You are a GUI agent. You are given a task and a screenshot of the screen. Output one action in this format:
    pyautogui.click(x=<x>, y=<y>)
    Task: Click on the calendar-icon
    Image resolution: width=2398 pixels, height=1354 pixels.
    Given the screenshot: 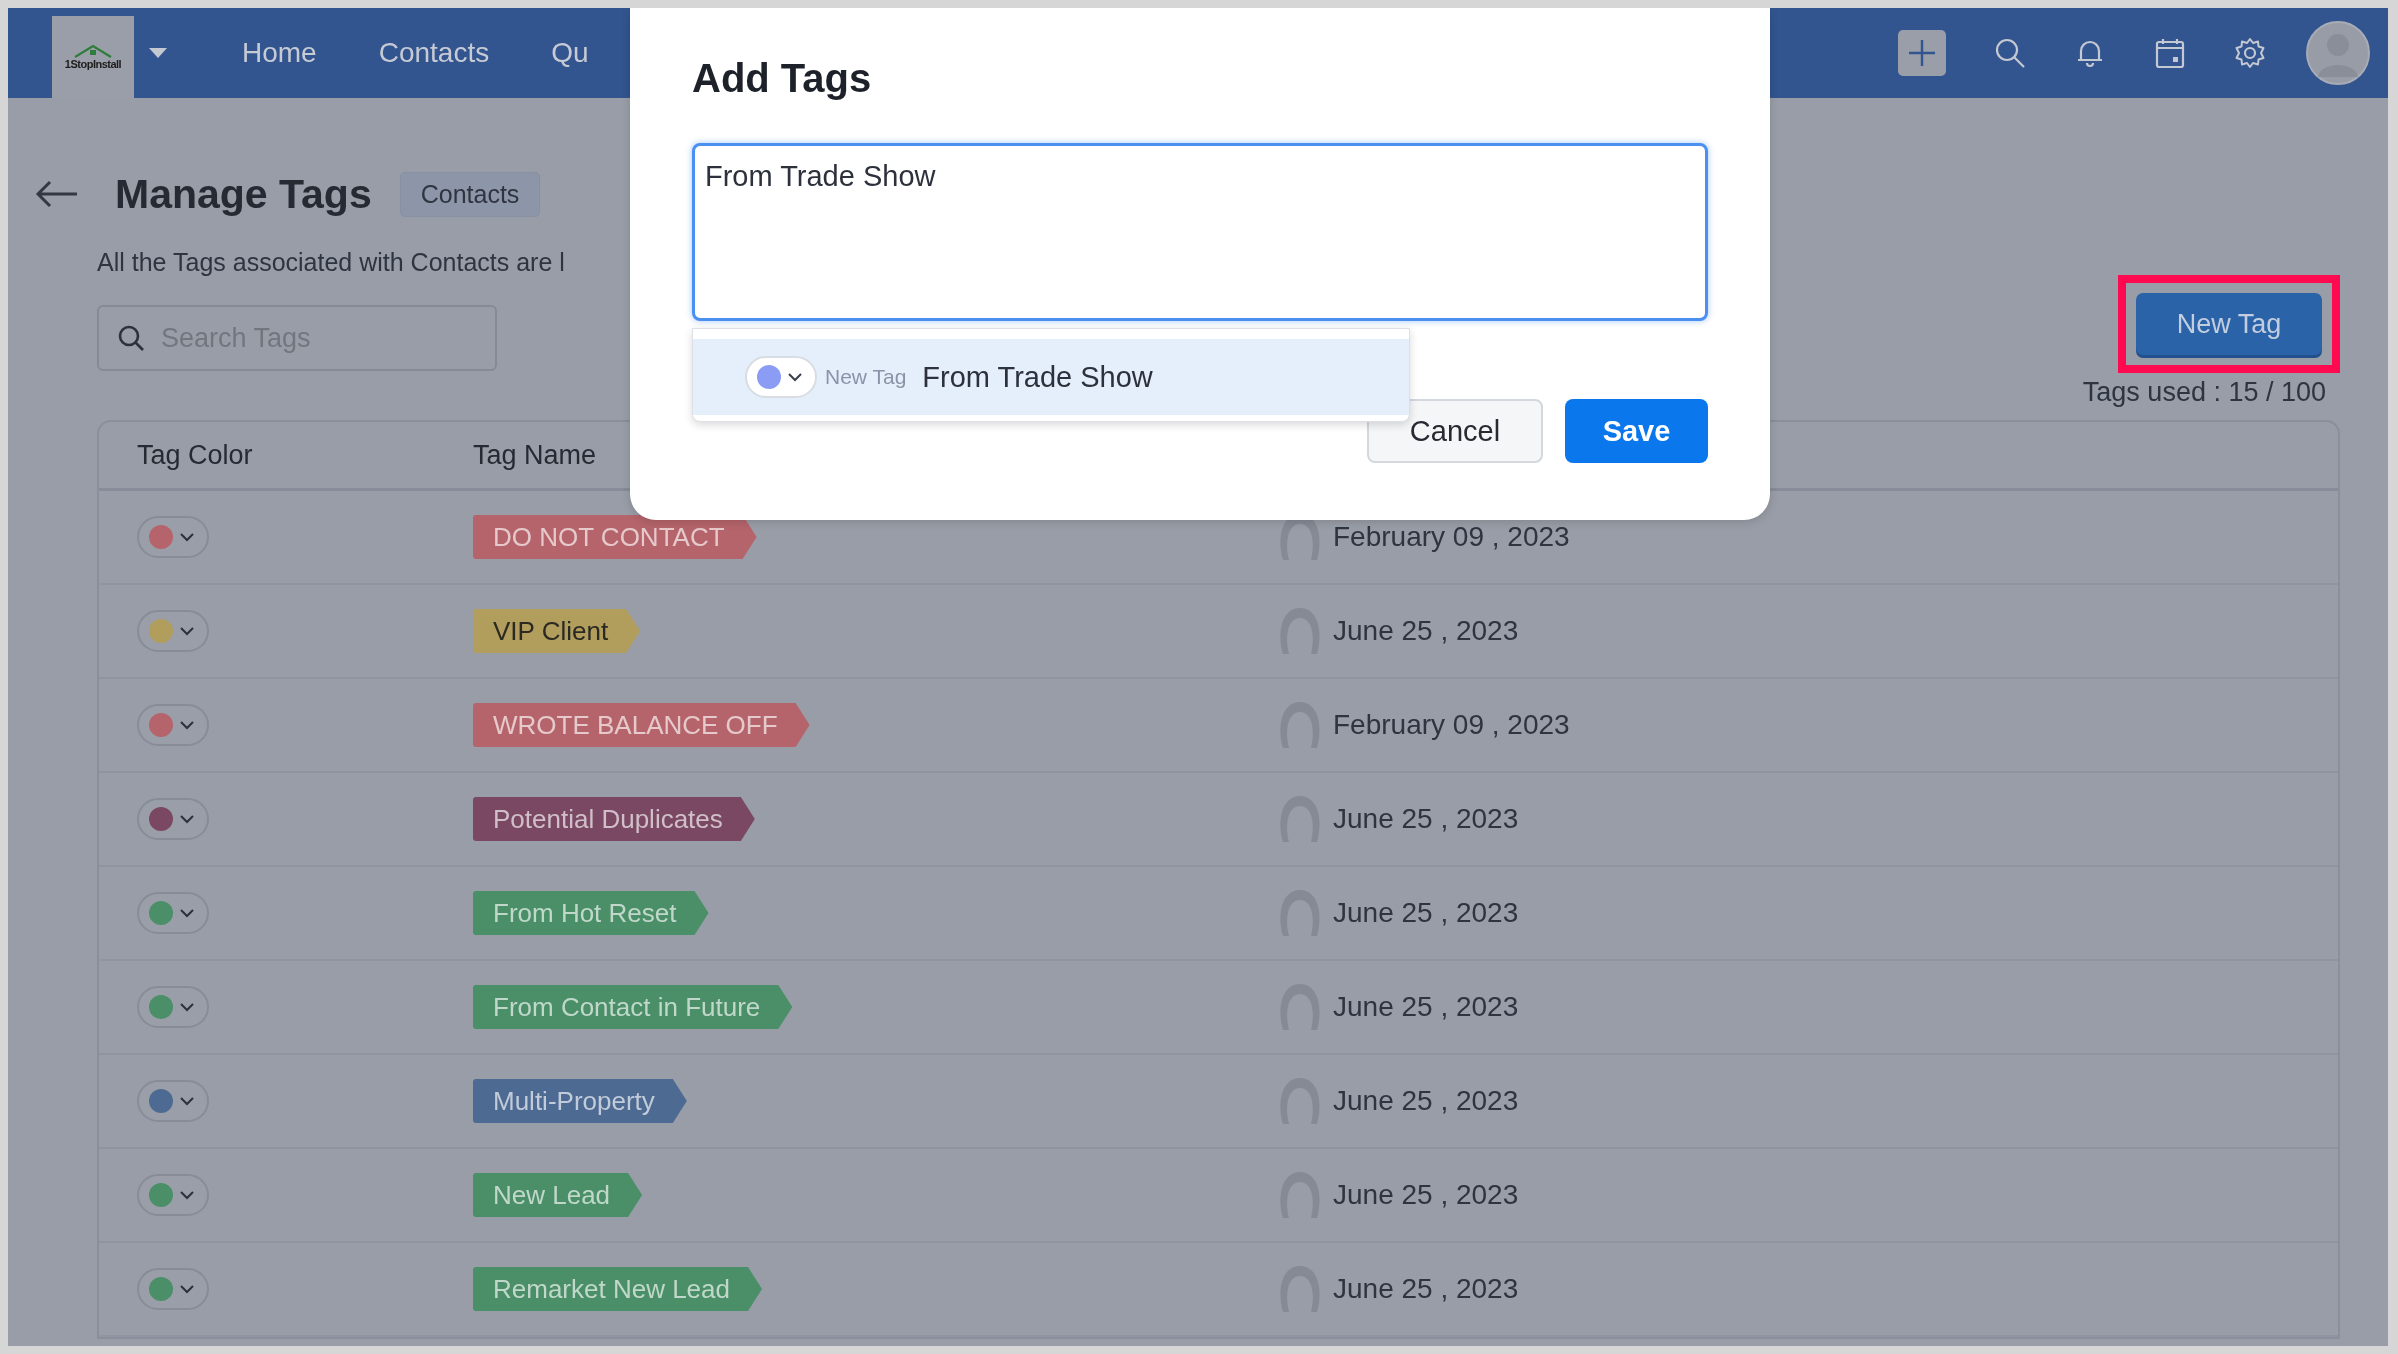 What is the action you would take?
    pyautogui.click(x=2170, y=53)
    